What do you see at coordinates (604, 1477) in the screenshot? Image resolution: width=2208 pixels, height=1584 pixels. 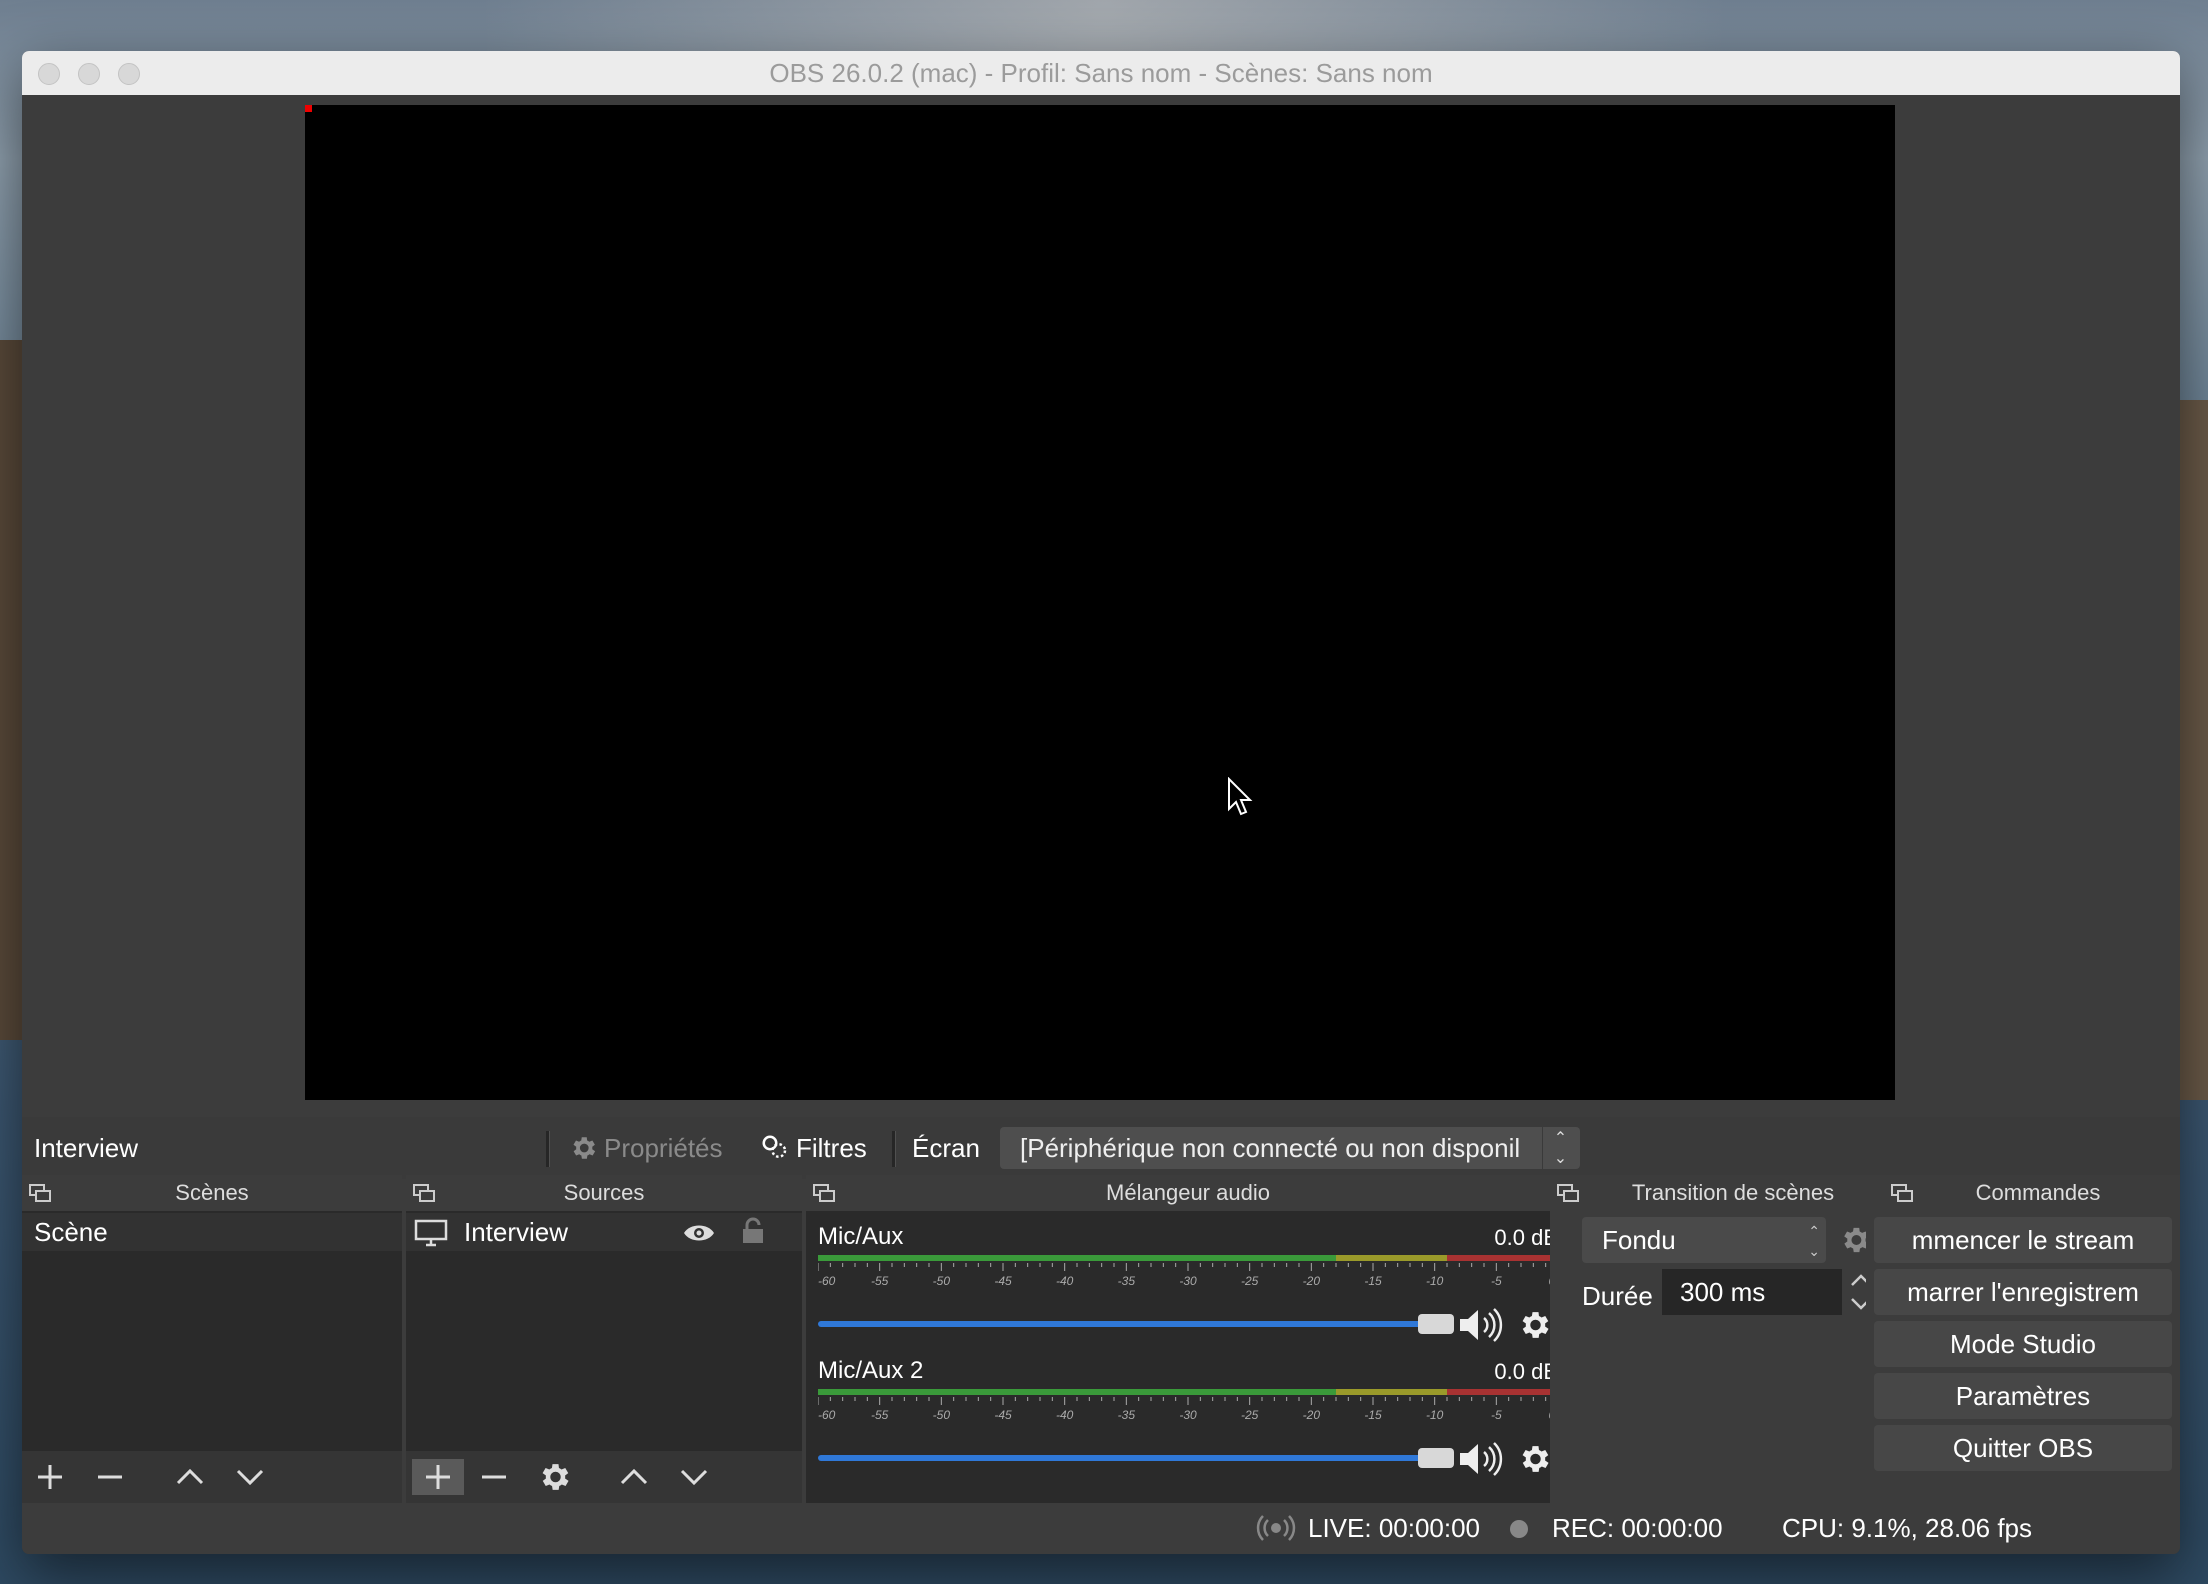 I see `sources-footer` at bounding box center [604, 1477].